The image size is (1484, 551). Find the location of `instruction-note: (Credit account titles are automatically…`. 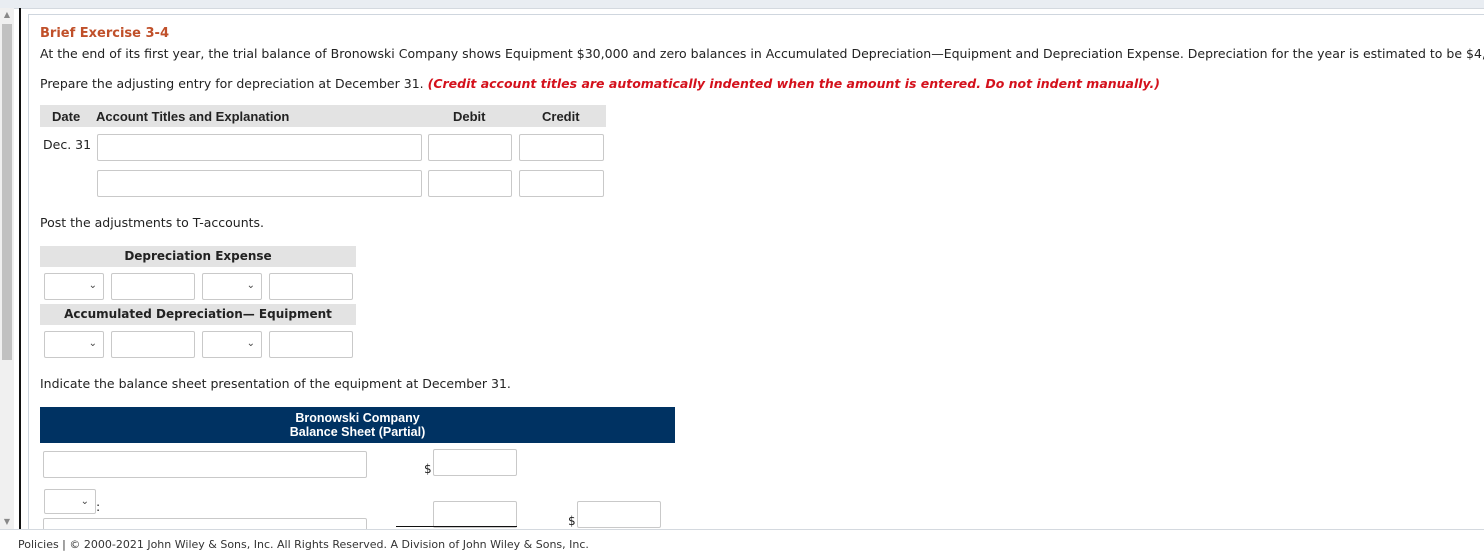

instruction-note: (Credit account titles are automatically… is located at coordinates (794, 83).